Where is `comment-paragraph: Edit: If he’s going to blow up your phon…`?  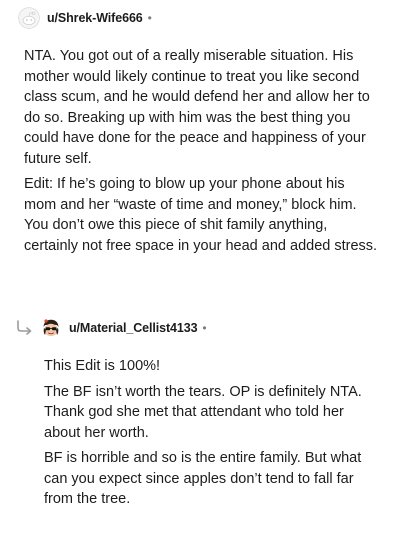 comment-paragraph: Edit: If he’s going to blow up your phon… is located at coordinates (201, 215).